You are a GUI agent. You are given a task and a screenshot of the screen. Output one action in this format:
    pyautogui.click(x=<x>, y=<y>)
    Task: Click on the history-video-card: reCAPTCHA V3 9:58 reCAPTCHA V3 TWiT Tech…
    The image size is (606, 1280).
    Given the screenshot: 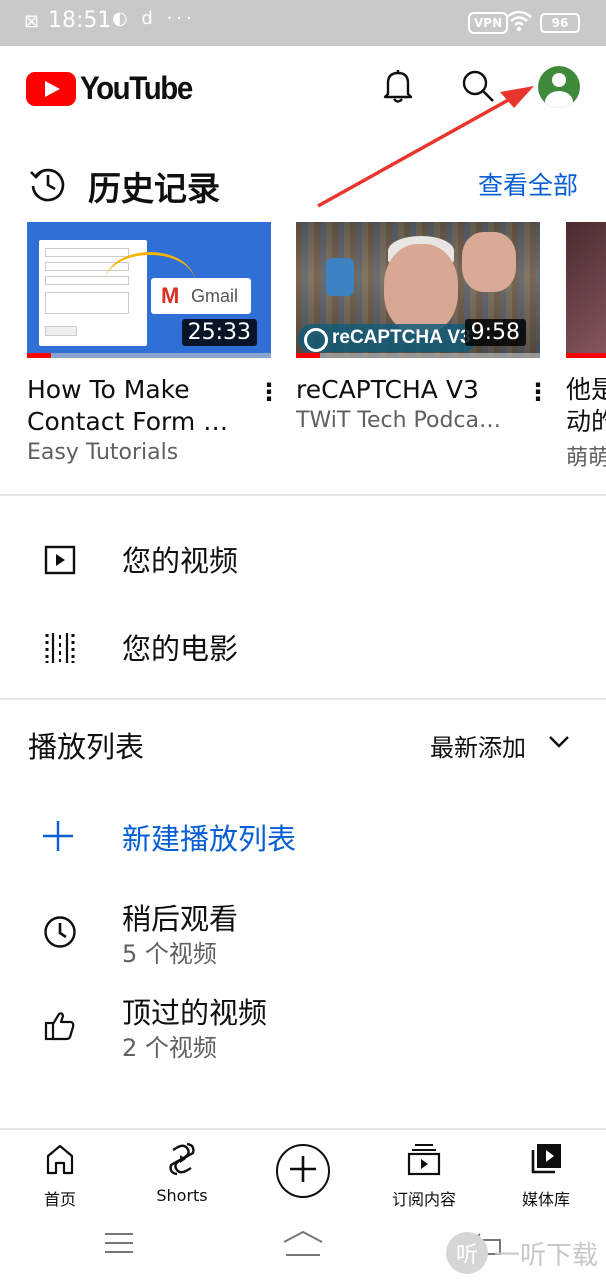 What is the action you would take?
    pyautogui.click(x=423, y=327)
    